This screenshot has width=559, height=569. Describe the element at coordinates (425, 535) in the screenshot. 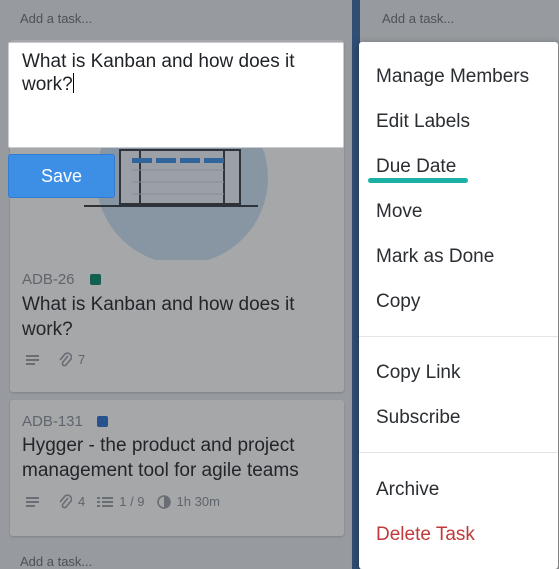

I see `menu-item-delete-task: Delete Task` at that location.